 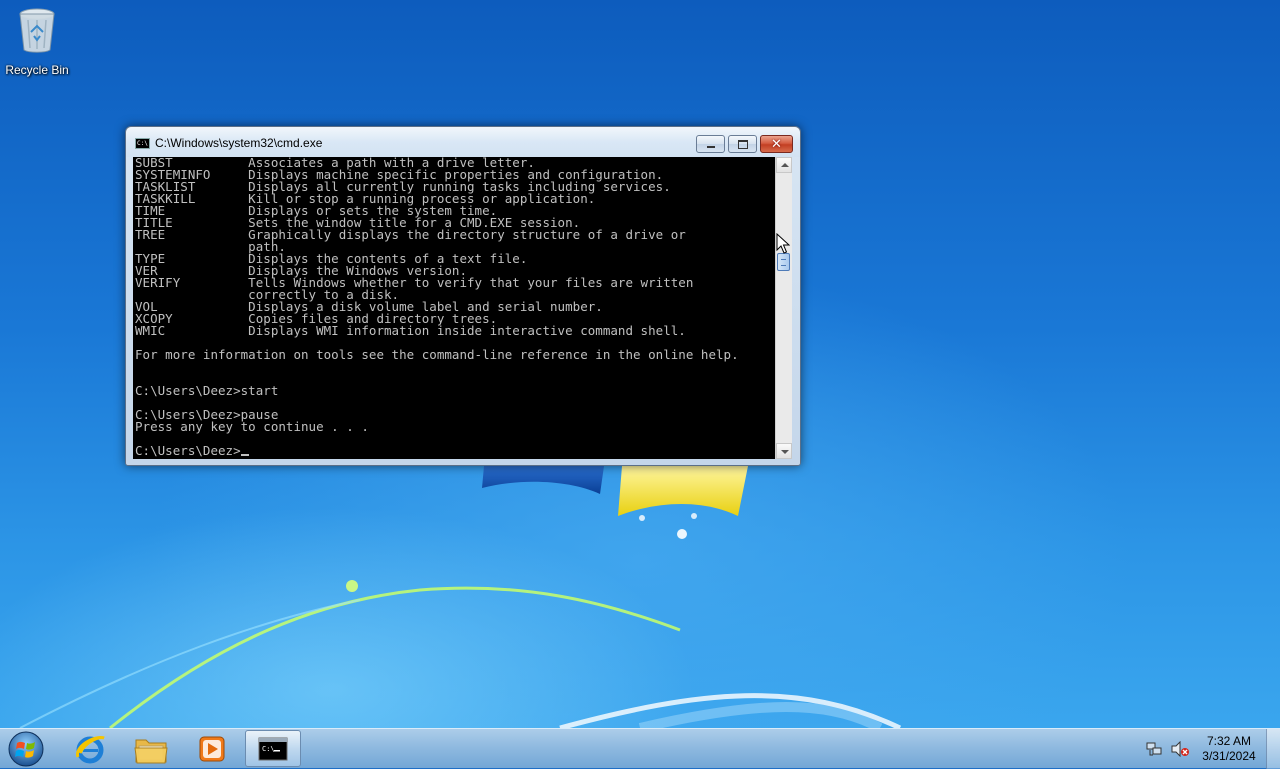 I want to click on console-prompt: C:\Users\Deez>, so click(x=188, y=450).